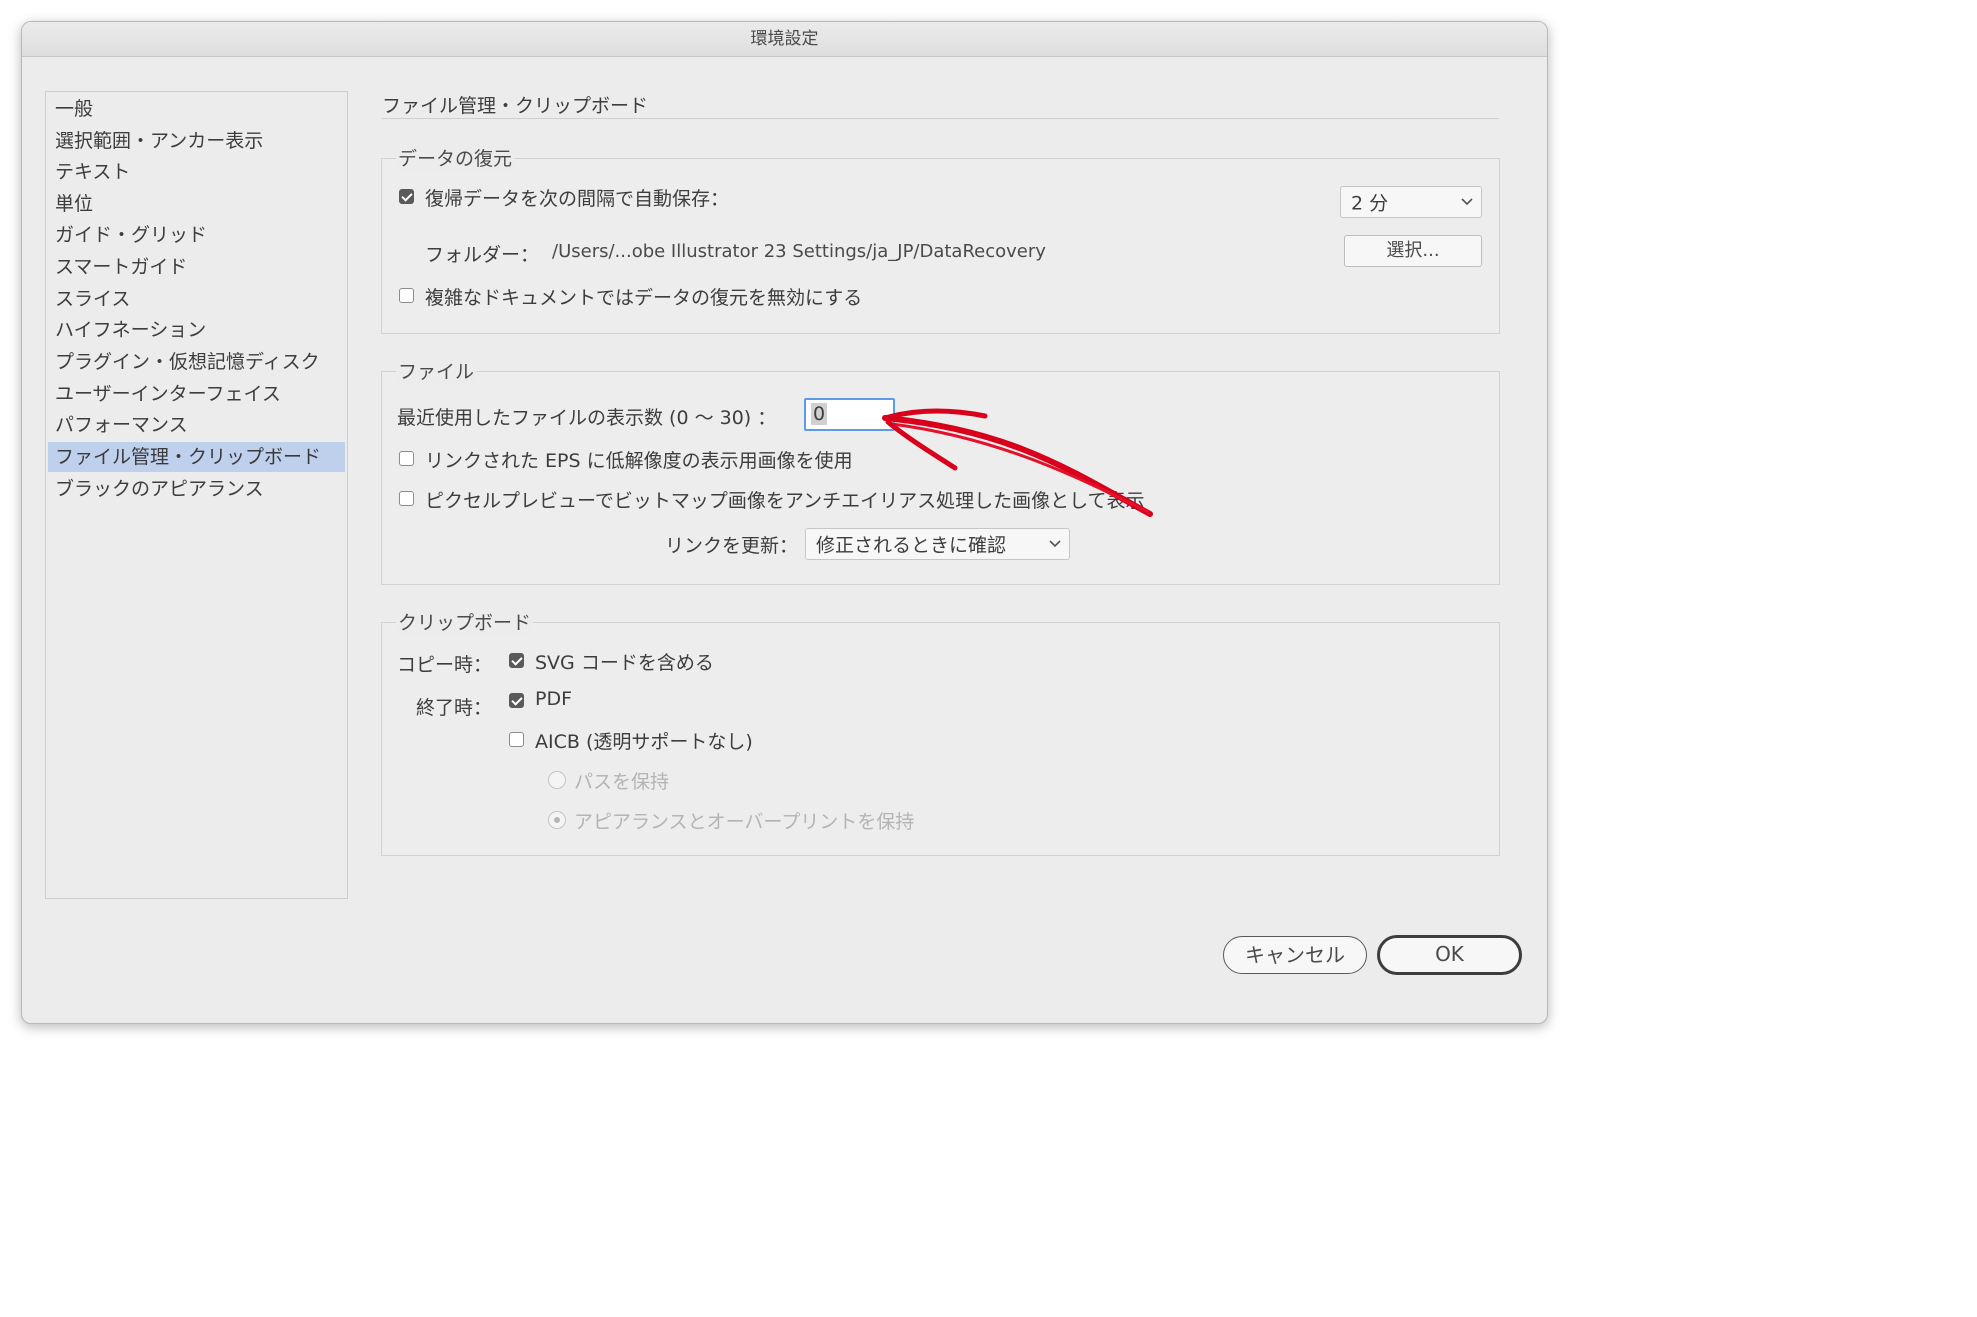  What do you see at coordinates (196, 172) in the screenshot?
I see `sidebar-item-text: テキスト` at bounding box center [196, 172].